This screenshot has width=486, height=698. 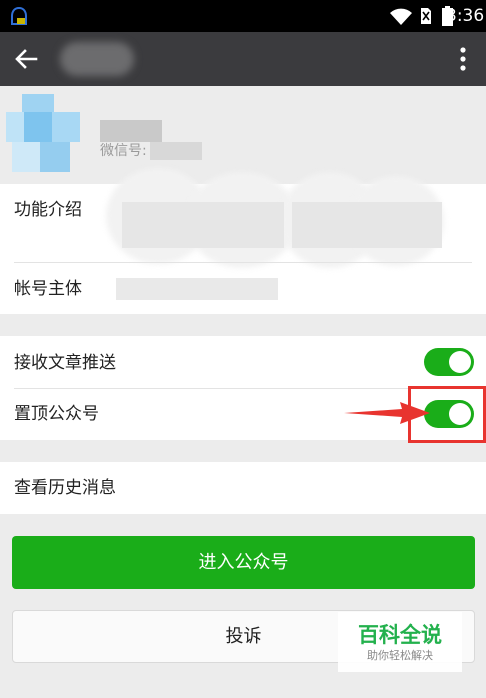 What do you see at coordinates (243, 59) in the screenshot?
I see `app-bar` at bounding box center [243, 59].